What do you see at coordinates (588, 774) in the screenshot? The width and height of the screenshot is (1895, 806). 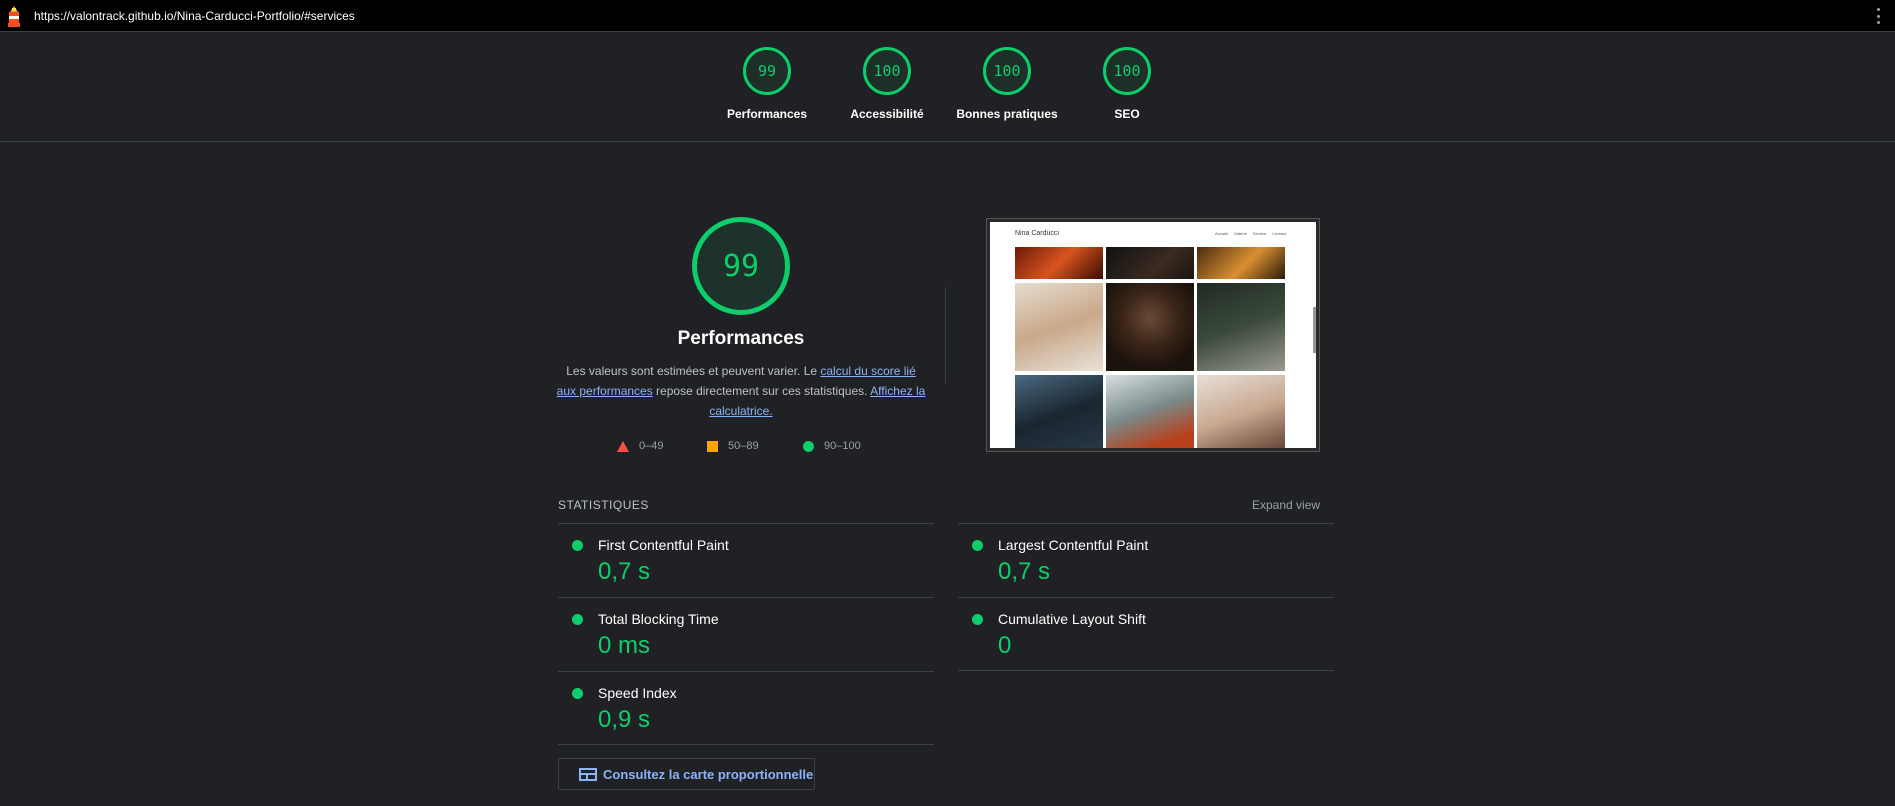 I see `treemap-icon` at bounding box center [588, 774].